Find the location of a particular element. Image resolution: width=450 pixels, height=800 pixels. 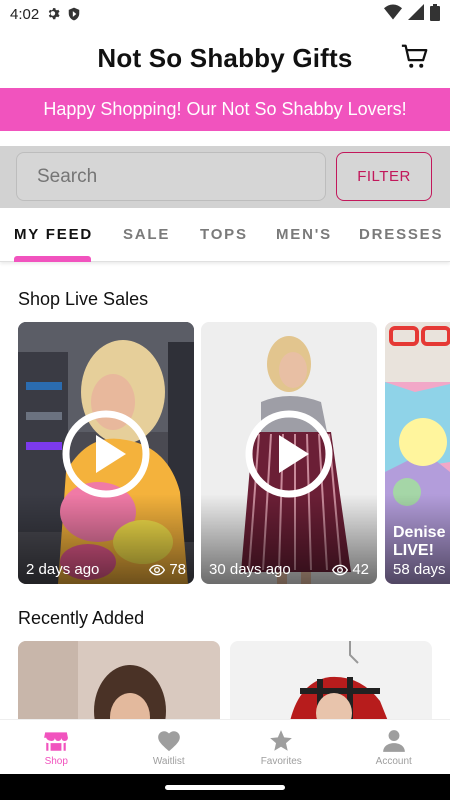

nav-label: Favorites is located at coordinates (281, 761).